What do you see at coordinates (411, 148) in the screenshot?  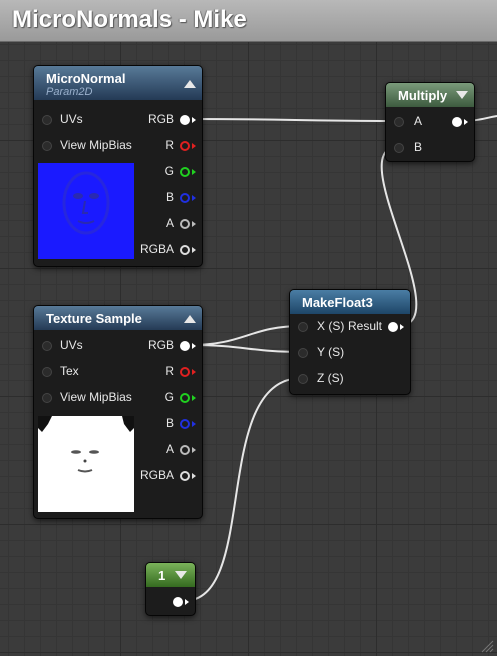 I see `multiply-input-b: B` at bounding box center [411, 148].